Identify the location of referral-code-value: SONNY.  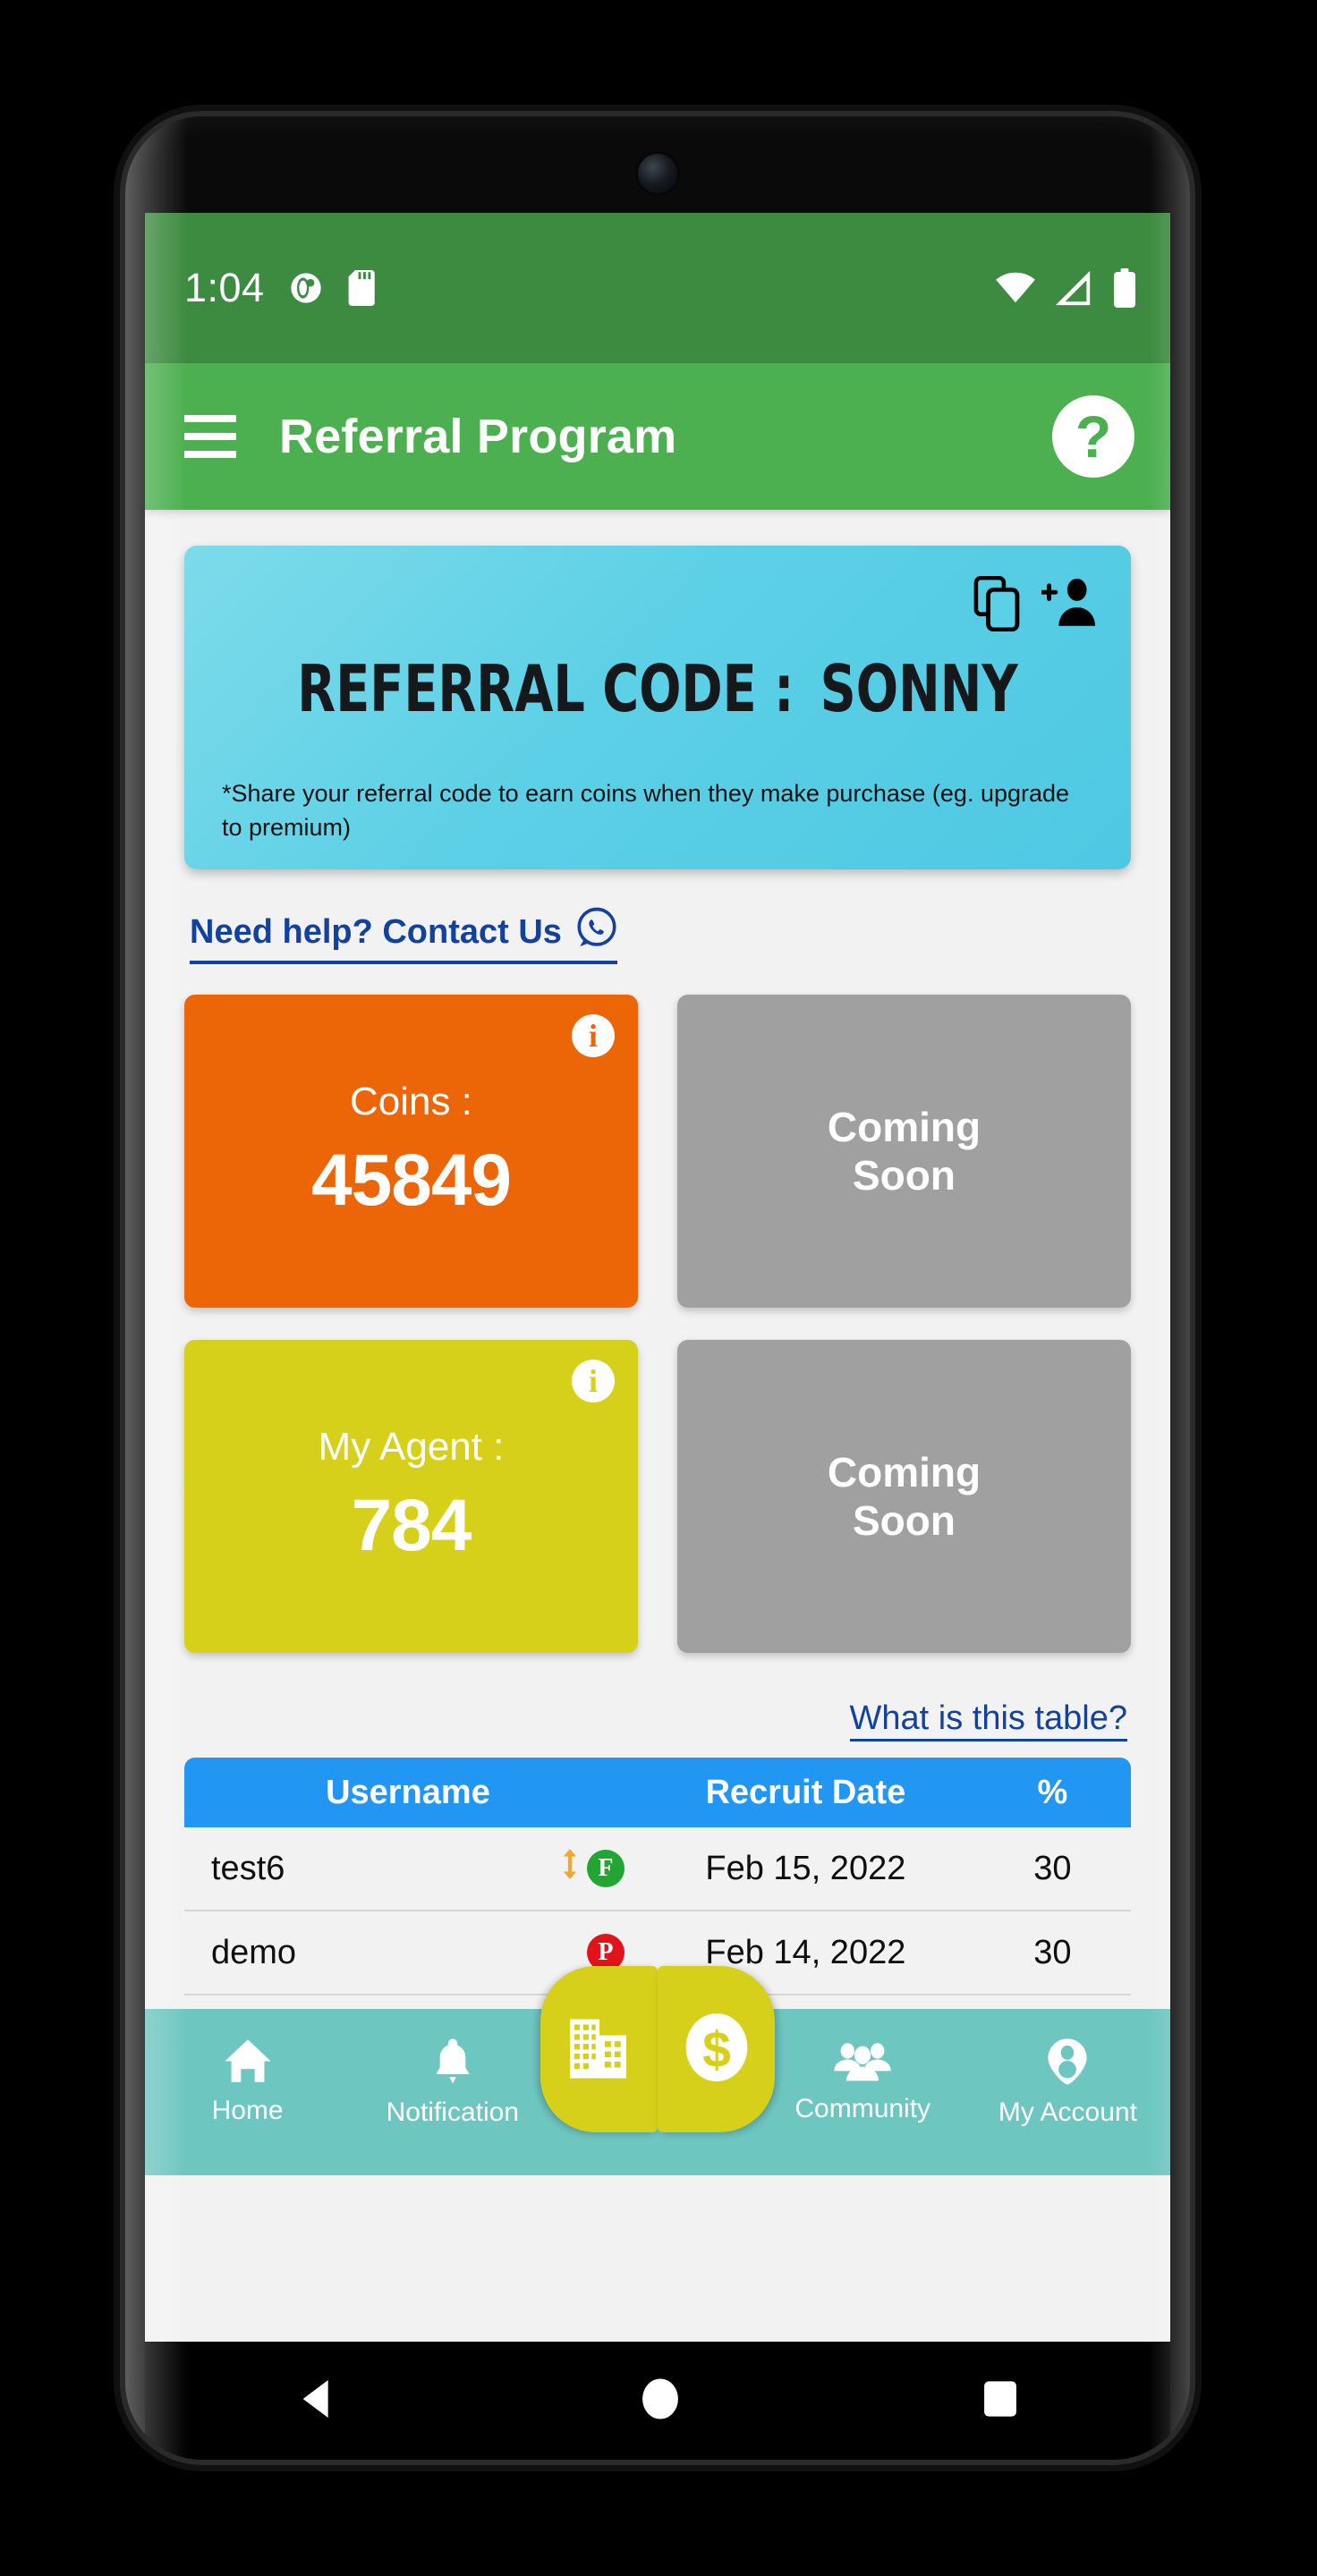
(919, 688).